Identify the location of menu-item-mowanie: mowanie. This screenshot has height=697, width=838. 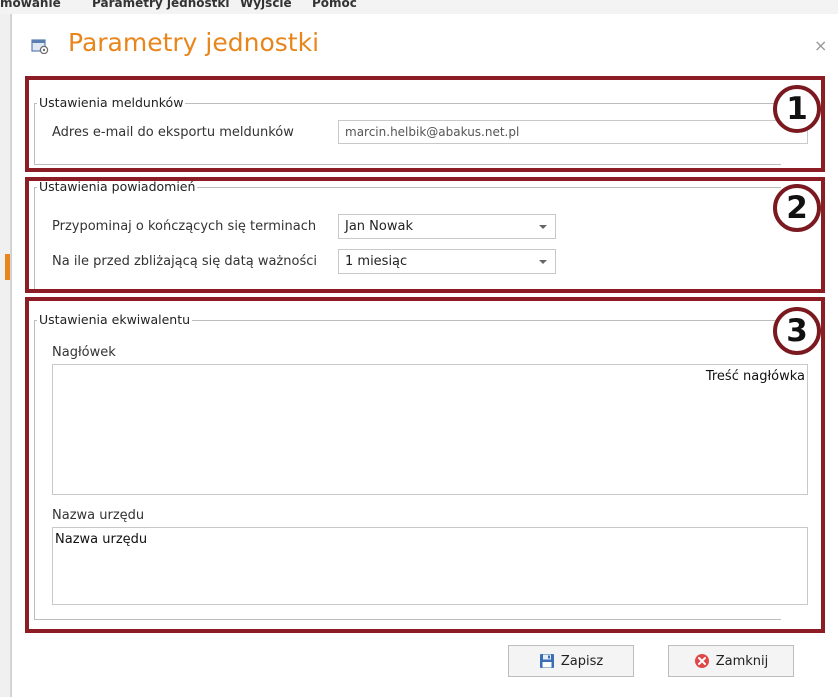
(30, 5).